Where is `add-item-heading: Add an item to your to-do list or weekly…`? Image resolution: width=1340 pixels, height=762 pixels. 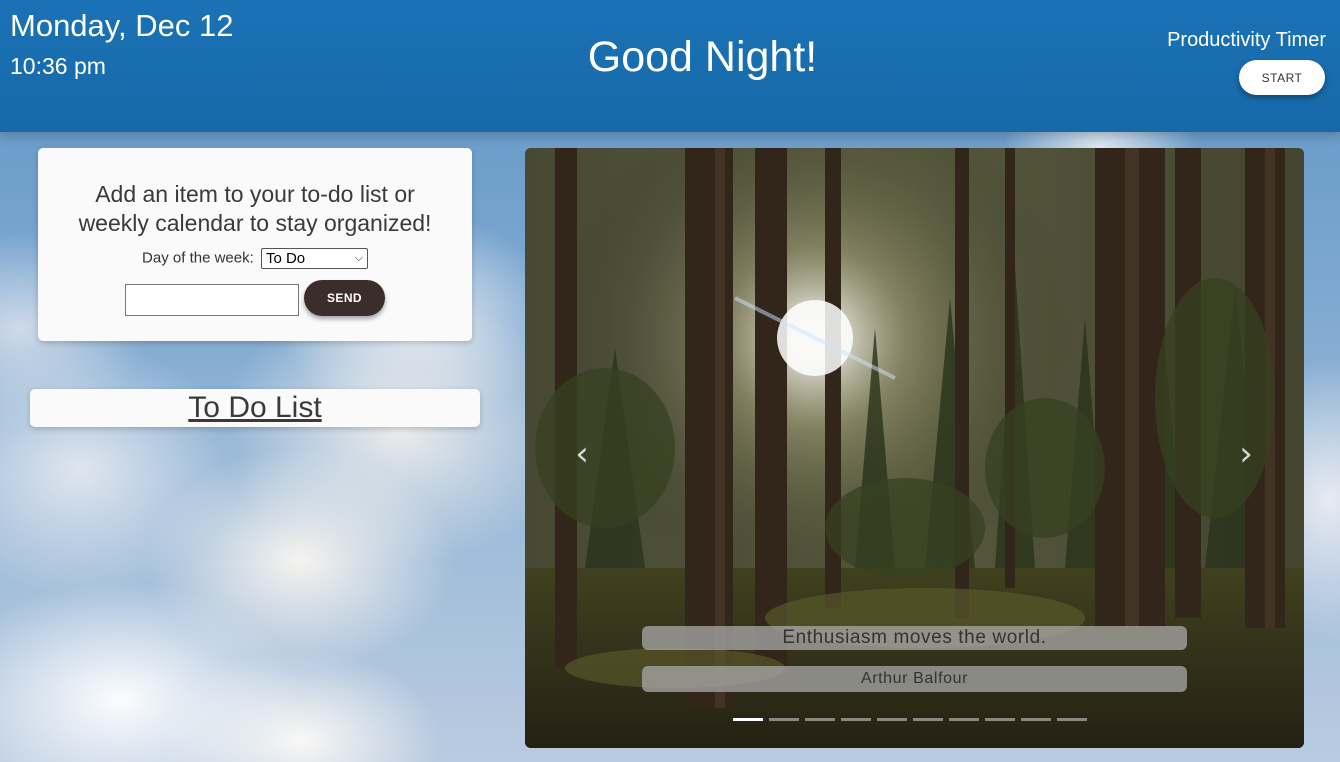
add-item-heading: Add an item to your to-do list or weekly… is located at coordinates (255, 209).